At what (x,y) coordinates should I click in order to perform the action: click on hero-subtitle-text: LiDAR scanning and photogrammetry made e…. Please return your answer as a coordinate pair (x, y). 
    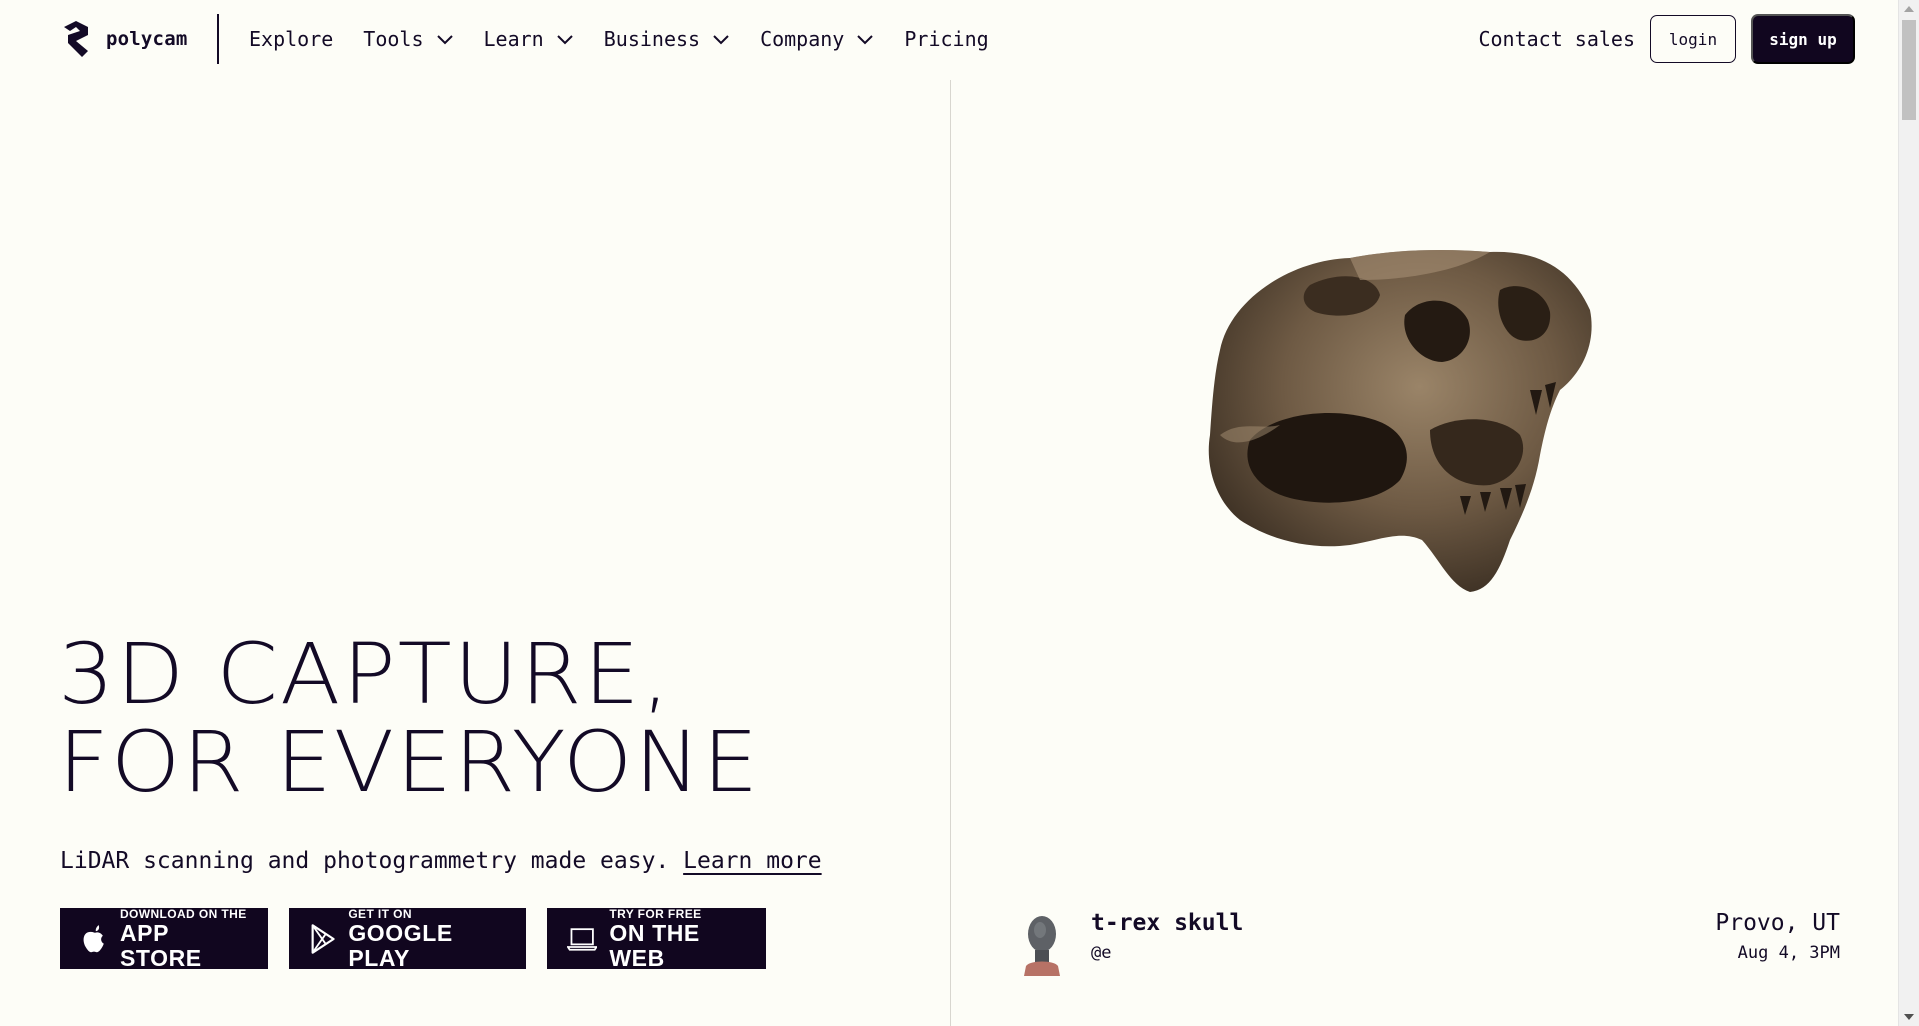
    Looking at the image, I should click on (365, 861).